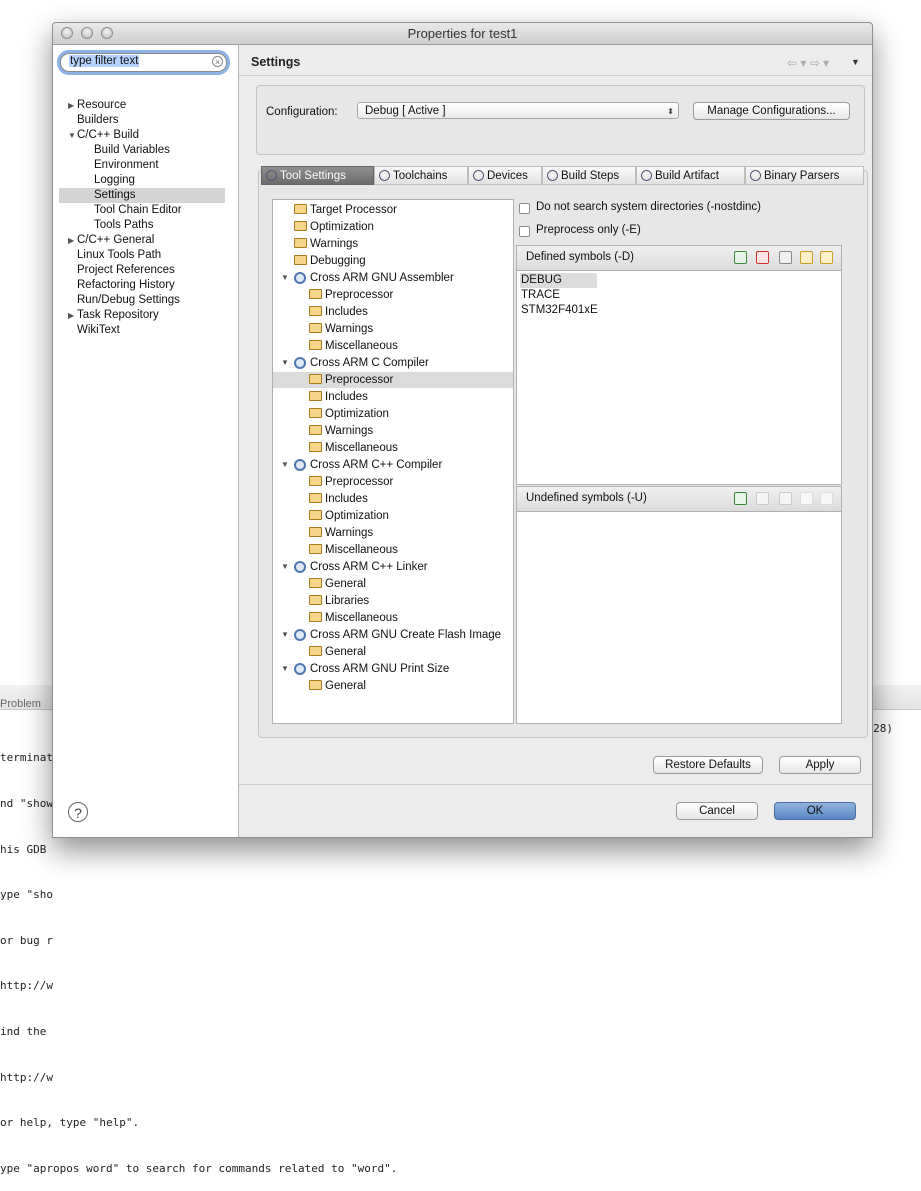 This screenshot has height=1191, width=921. I want to click on restore-defaults-button: Restore Defaults, so click(708, 765).